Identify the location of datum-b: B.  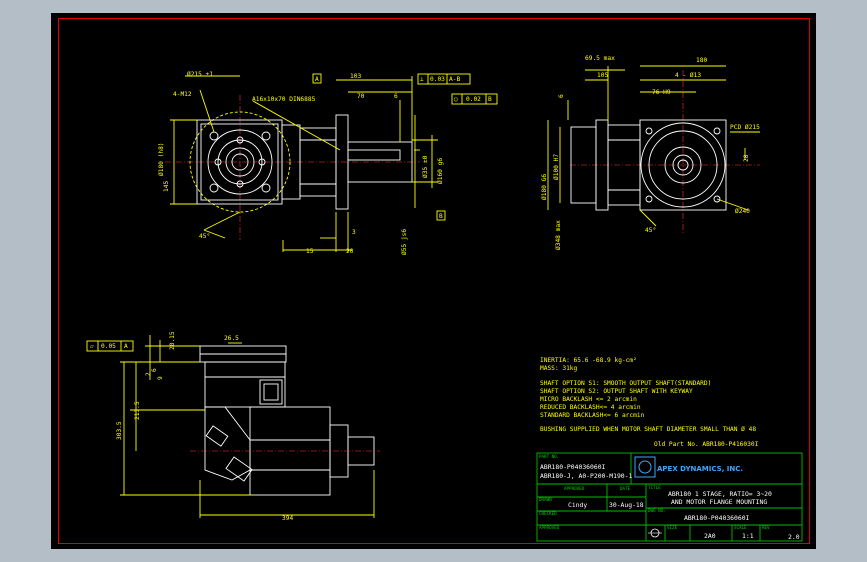
(441, 216).